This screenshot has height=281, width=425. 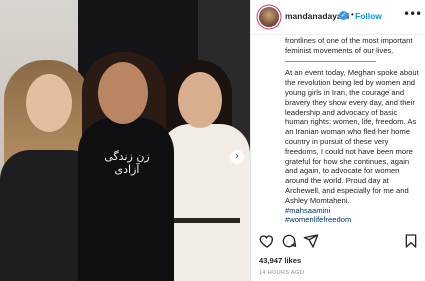 I want to click on caption-rule: ————————————, so click(x=331, y=60).